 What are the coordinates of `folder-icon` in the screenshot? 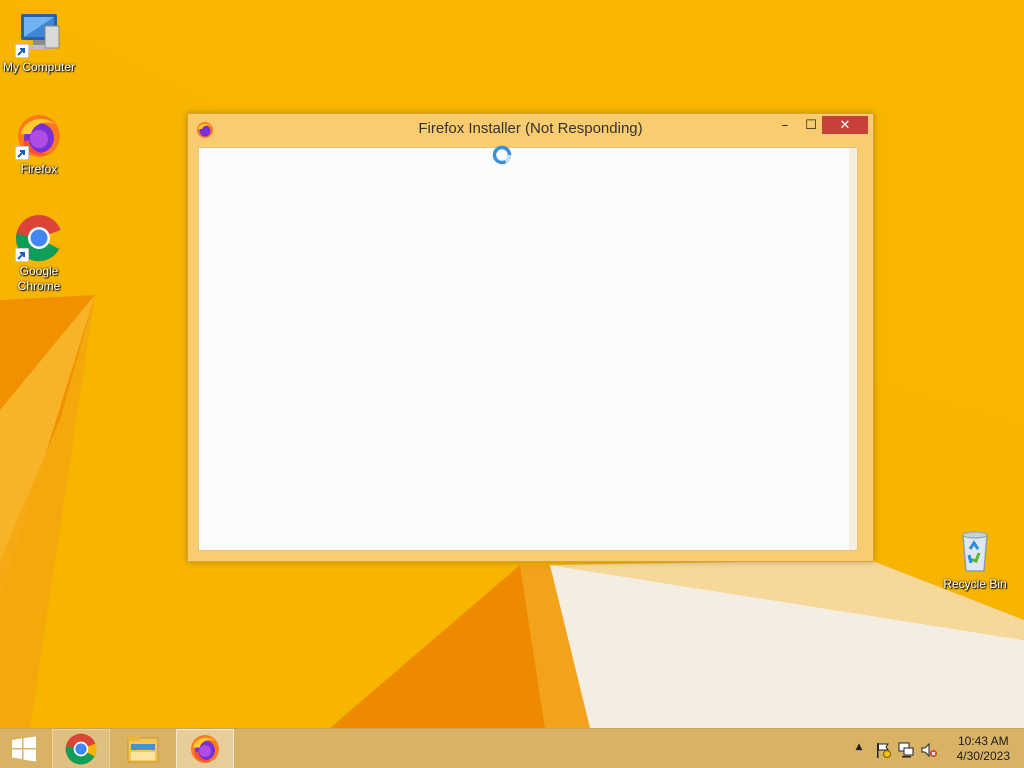 It's located at (143, 749).